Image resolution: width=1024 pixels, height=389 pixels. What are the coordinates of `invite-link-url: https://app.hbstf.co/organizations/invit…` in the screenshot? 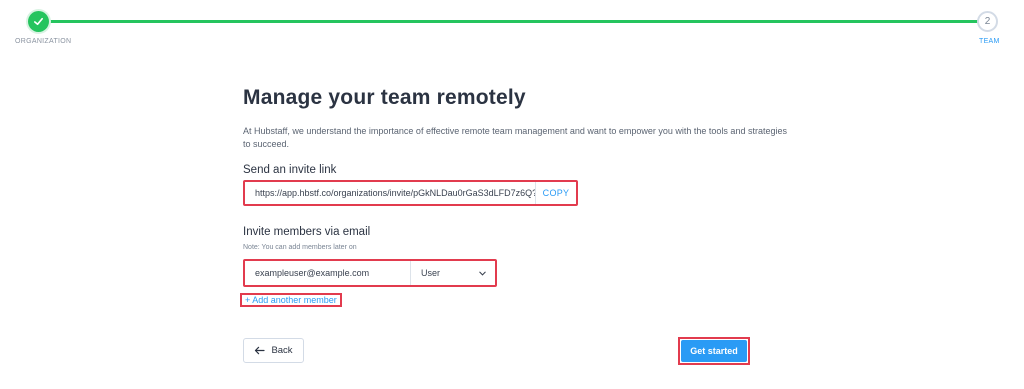 It's located at (390, 193).